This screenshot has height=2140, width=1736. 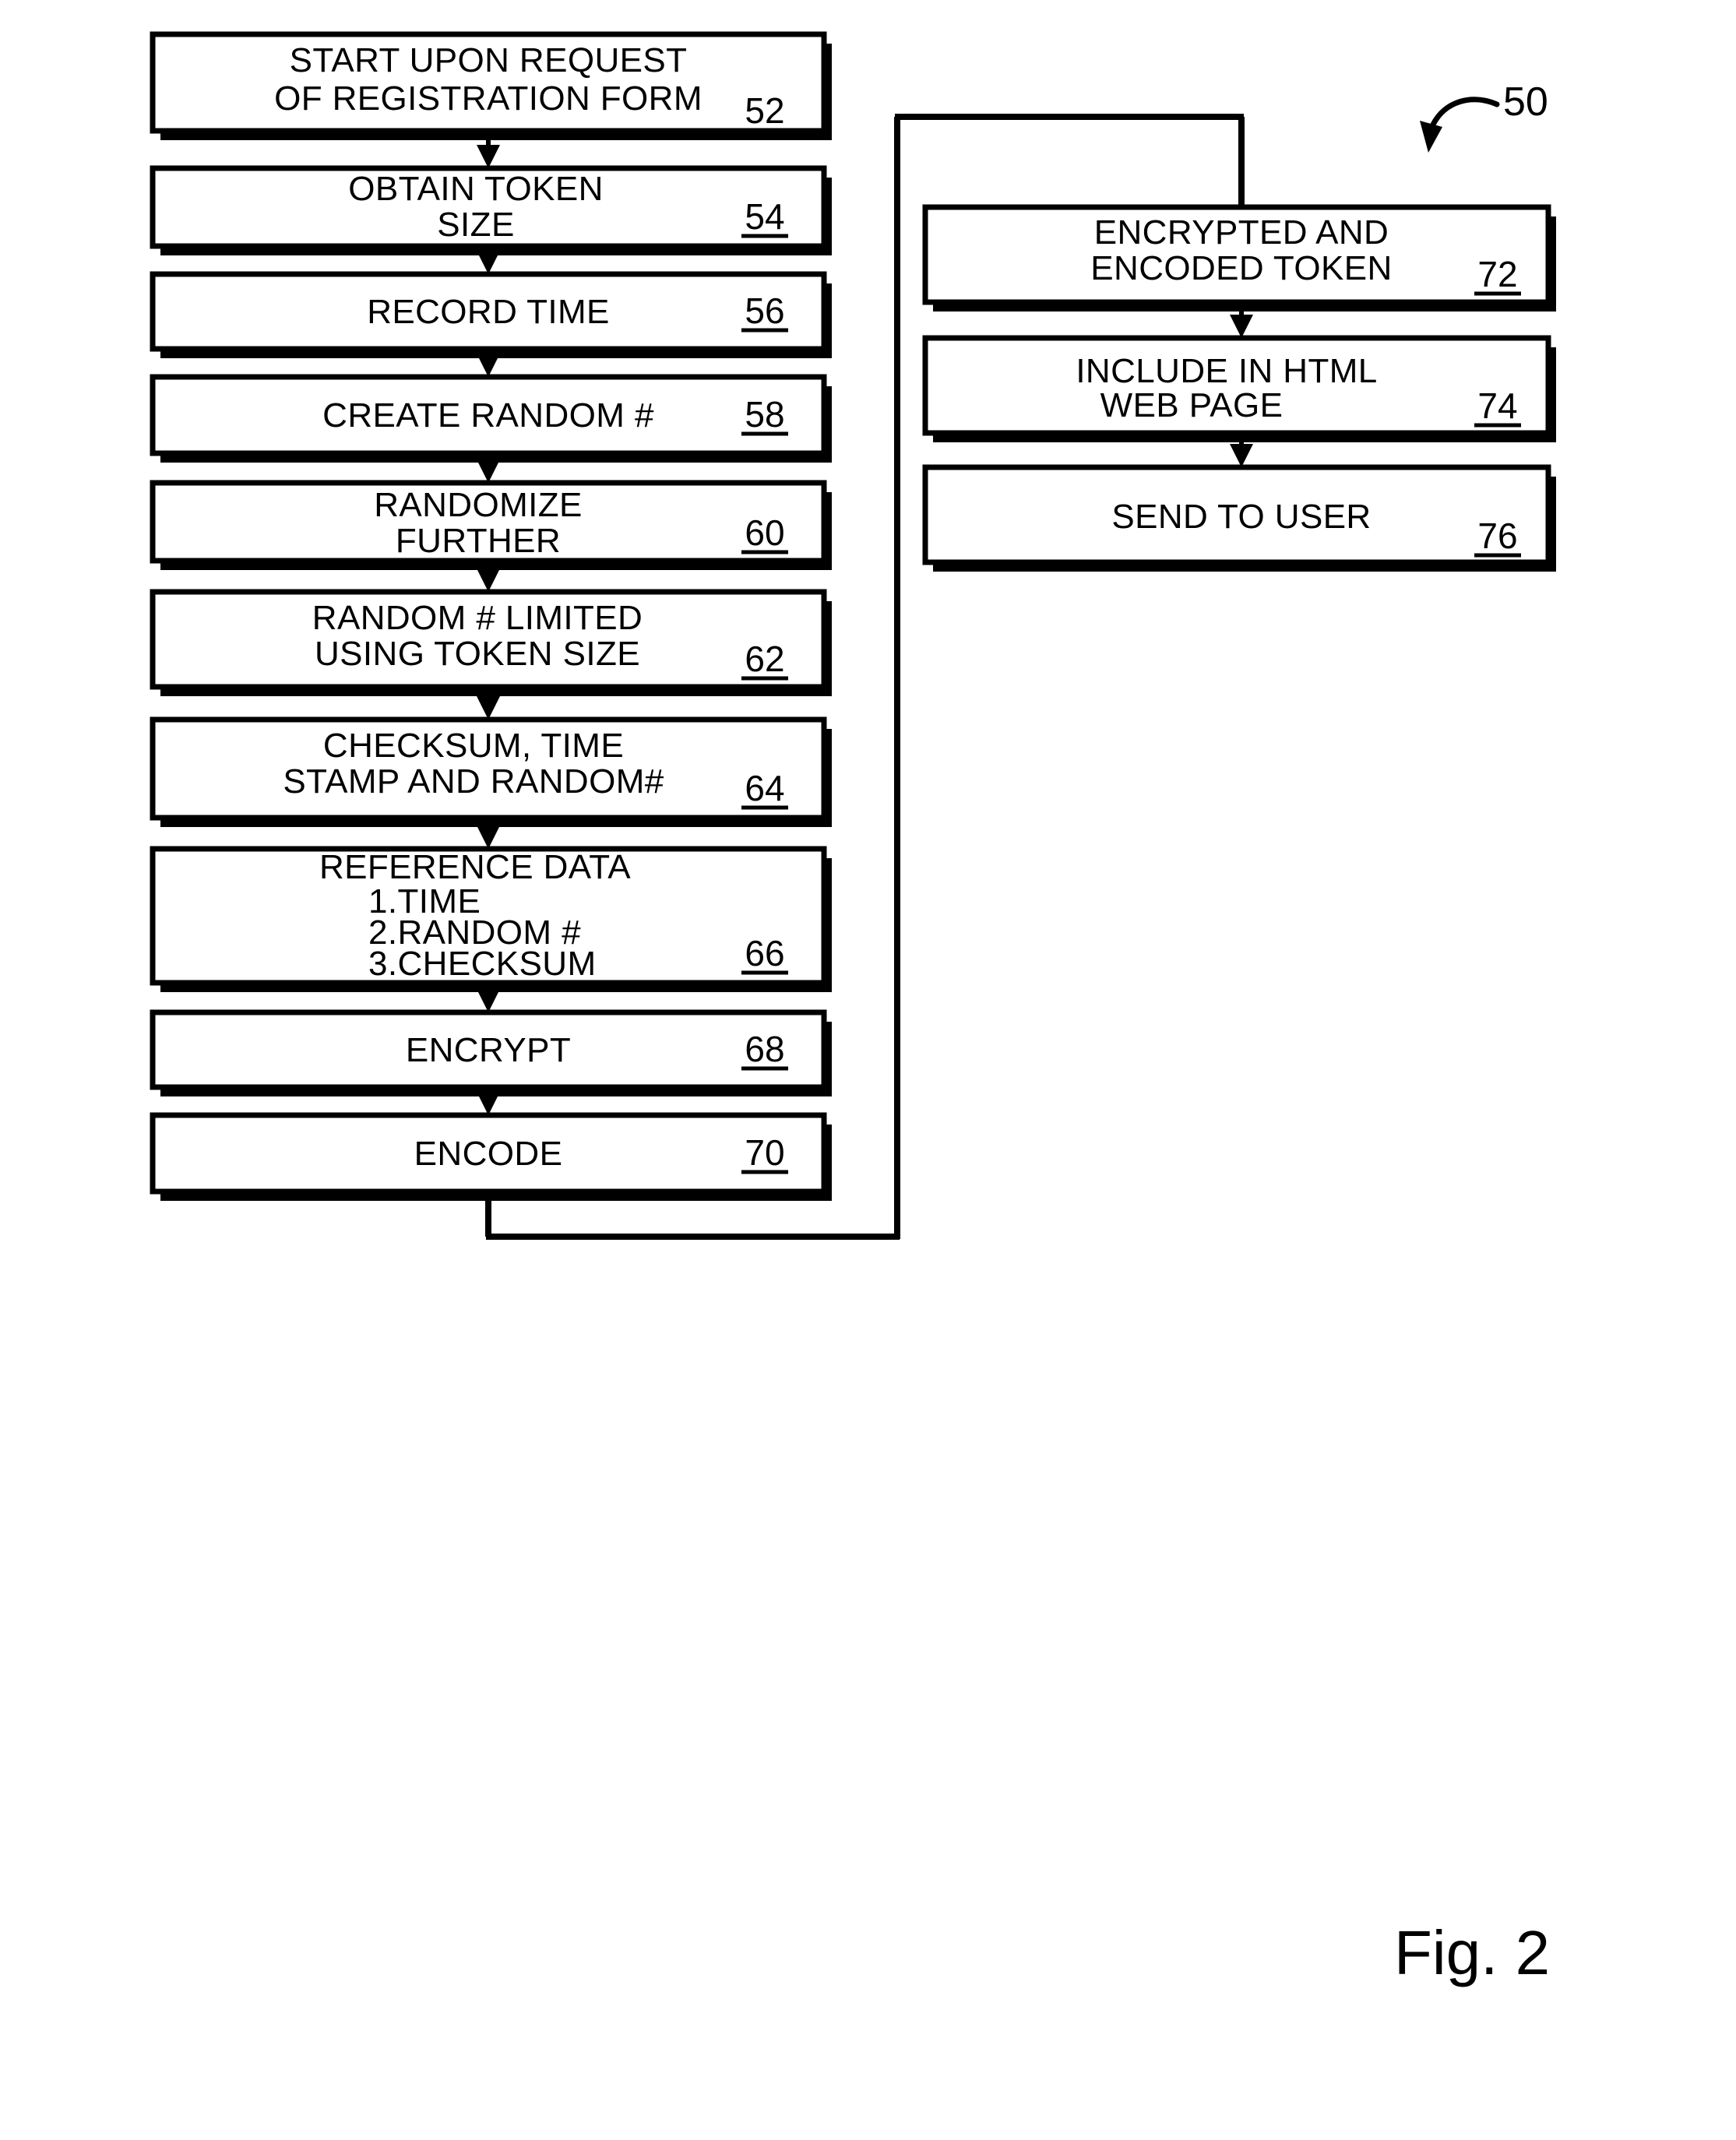 I want to click on box-76-ref-number: 76, so click(x=1497, y=536).